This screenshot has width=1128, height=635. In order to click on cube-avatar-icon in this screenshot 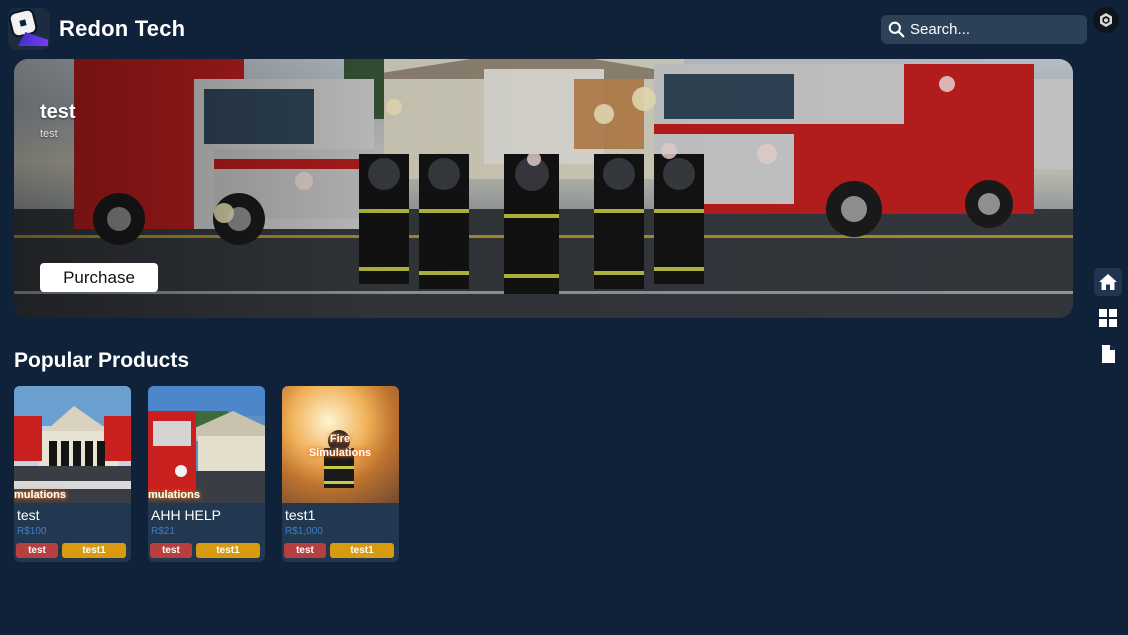, I will do `click(1106, 20)`.